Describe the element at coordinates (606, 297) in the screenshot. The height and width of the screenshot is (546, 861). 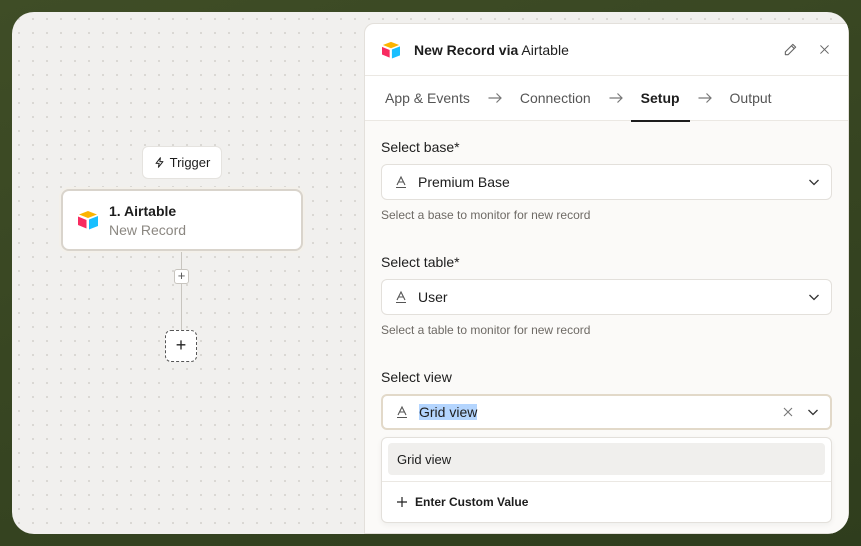
I see `table-select: User` at that location.